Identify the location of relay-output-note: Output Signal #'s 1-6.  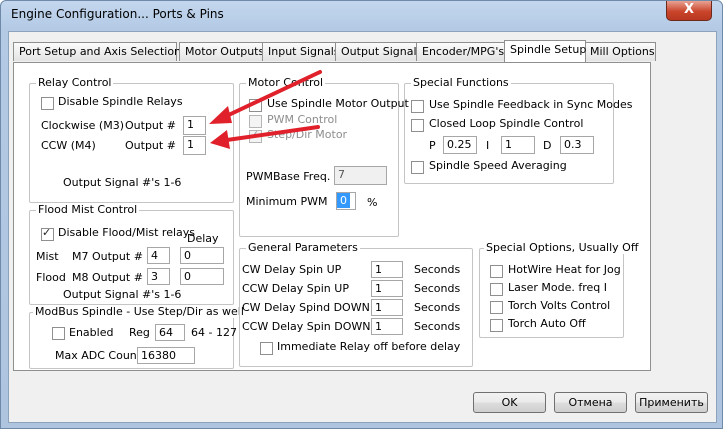
(122, 182).